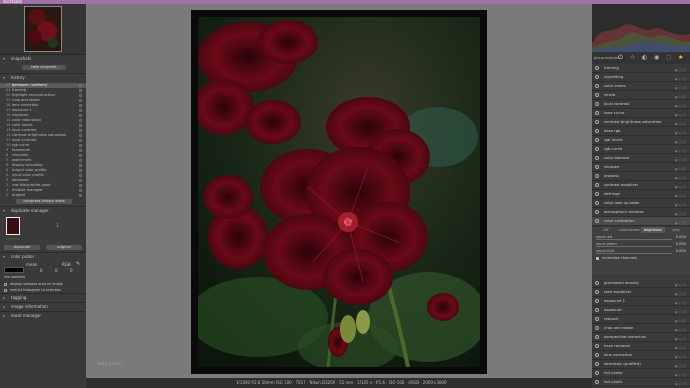 The image size is (690, 388). I want to click on power-icon: ⏻, so click(620, 58).